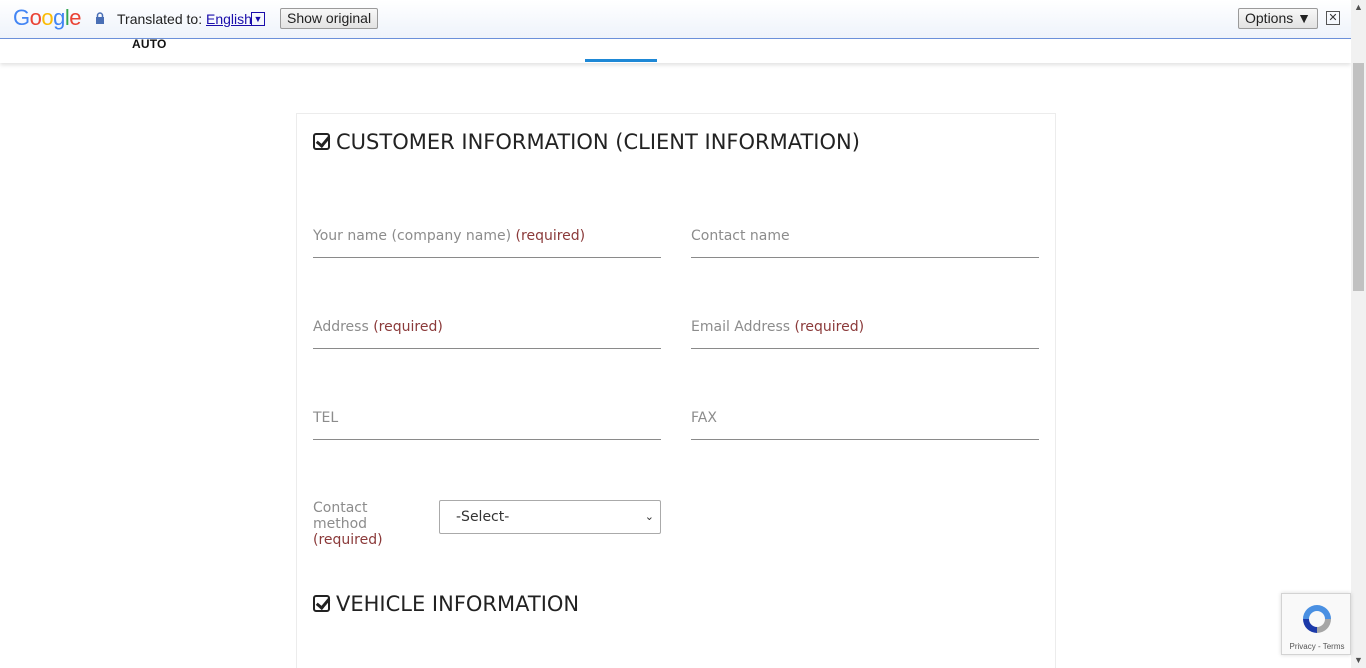 Image resolution: width=1366 pixels, height=668 pixels. What do you see at coordinates (550, 517) in the screenshot?
I see `contact-method-select: -Select- ⌄` at bounding box center [550, 517].